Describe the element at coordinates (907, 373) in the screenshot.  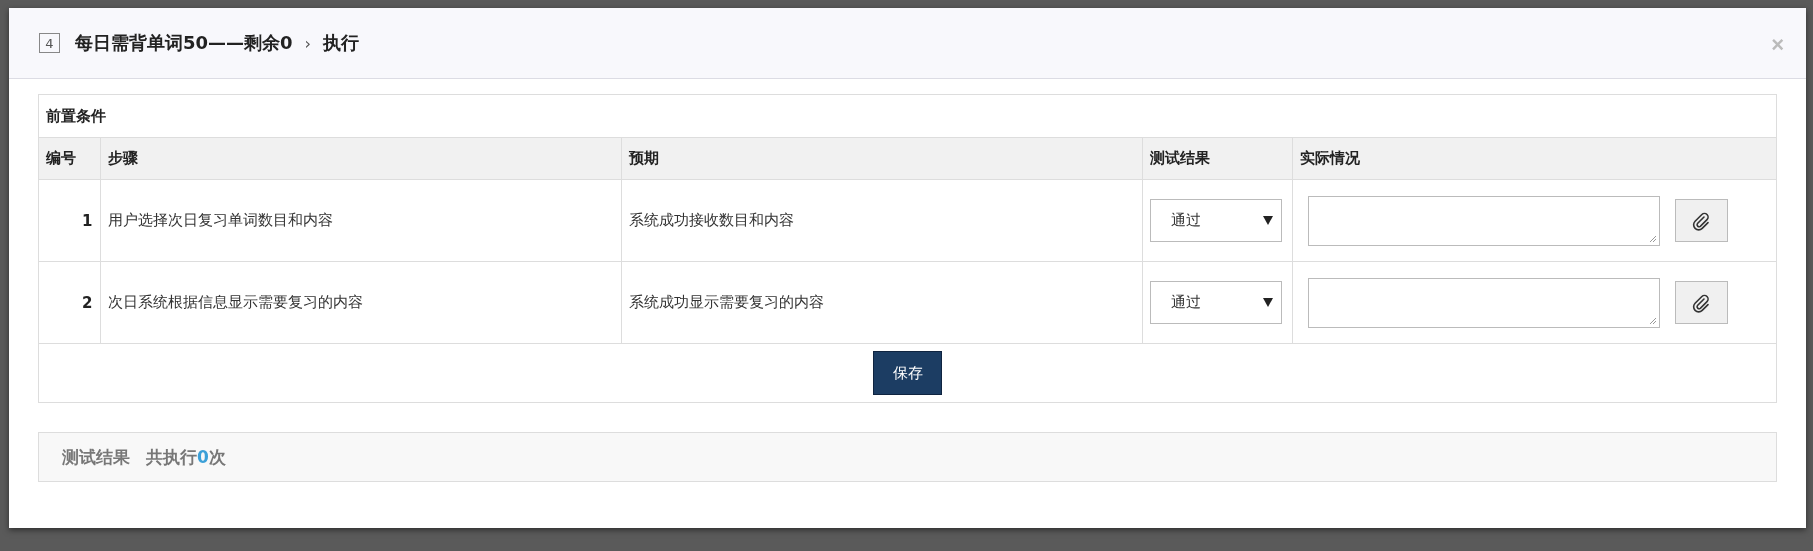
I see `save-button: 保存` at that location.